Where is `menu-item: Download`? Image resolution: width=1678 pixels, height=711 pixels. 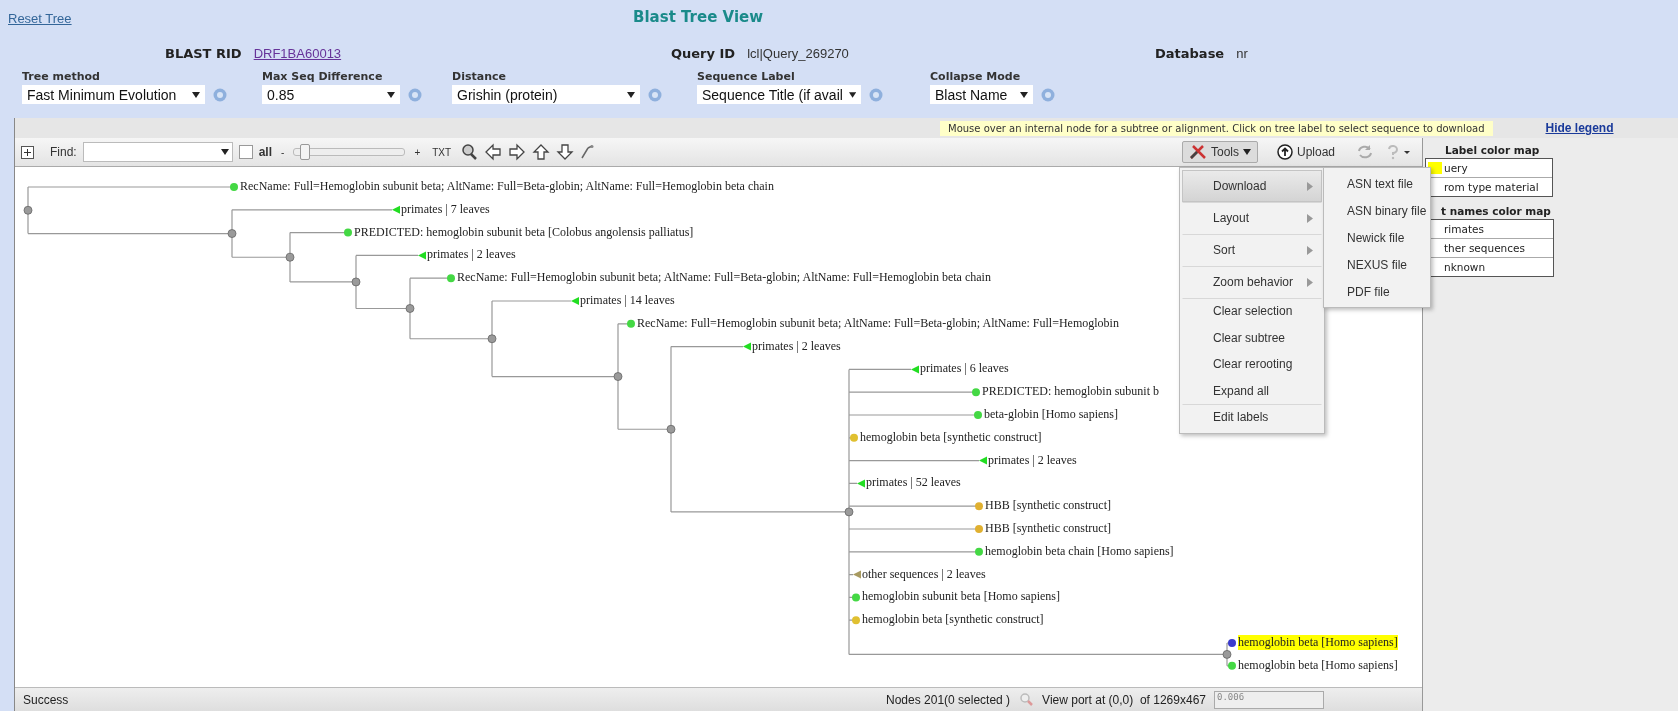 menu-item: Download is located at coordinates (1252, 186).